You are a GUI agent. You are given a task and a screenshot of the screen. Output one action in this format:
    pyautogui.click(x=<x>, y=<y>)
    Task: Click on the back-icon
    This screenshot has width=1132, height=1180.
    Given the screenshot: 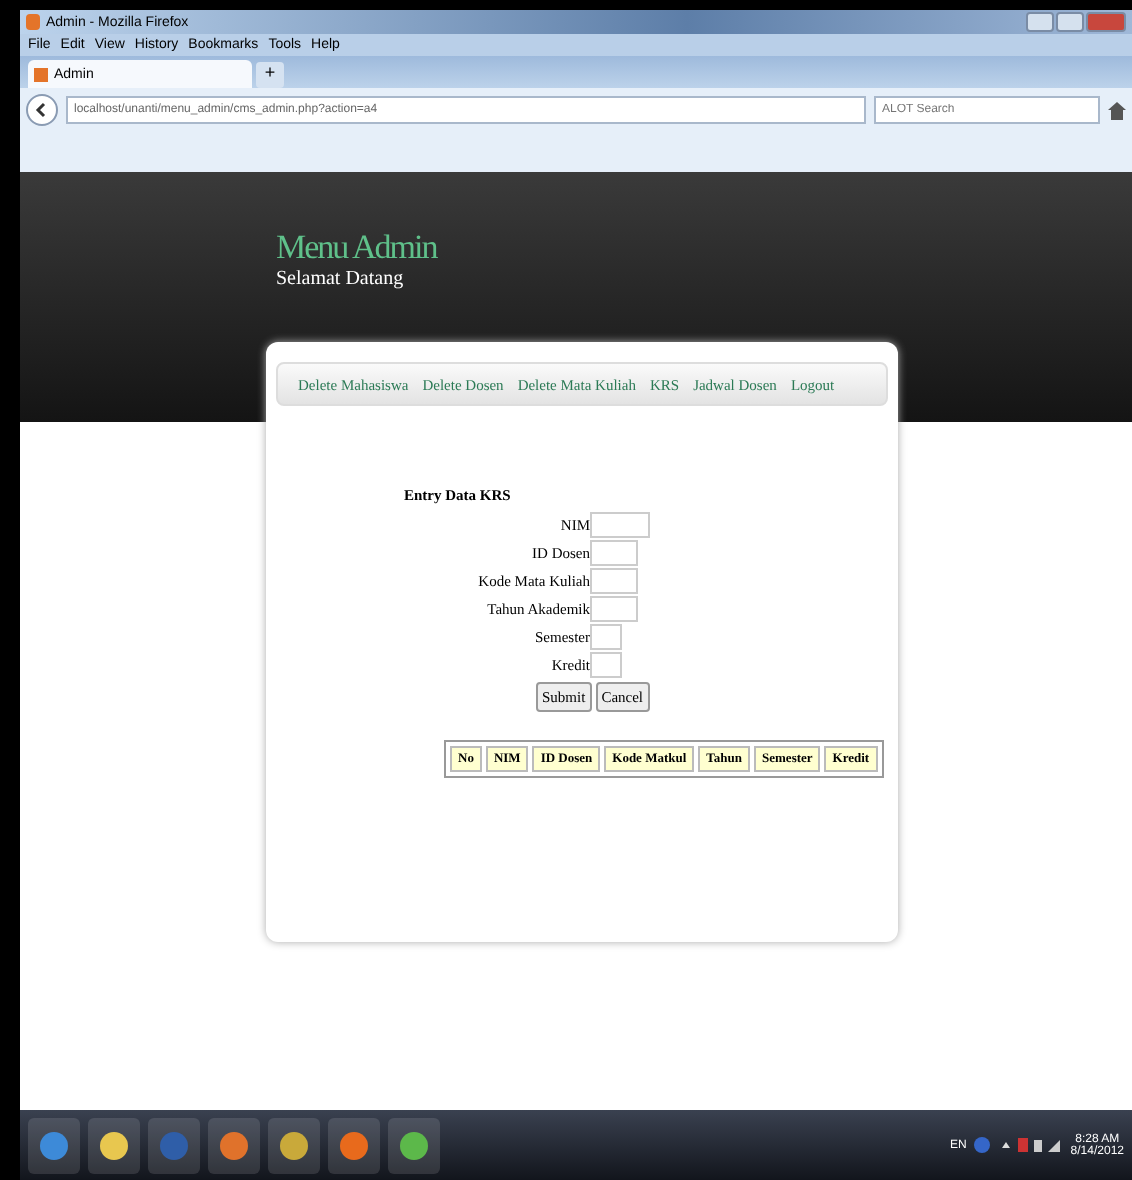 What is the action you would take?
    pyautogui.click(x=42, y=110)
    